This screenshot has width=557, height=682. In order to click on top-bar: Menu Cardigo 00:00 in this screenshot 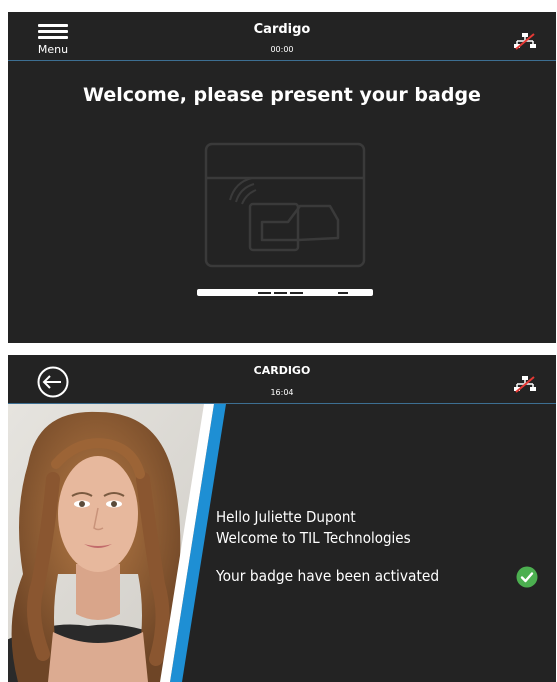, I will do `click(282, 36)`.